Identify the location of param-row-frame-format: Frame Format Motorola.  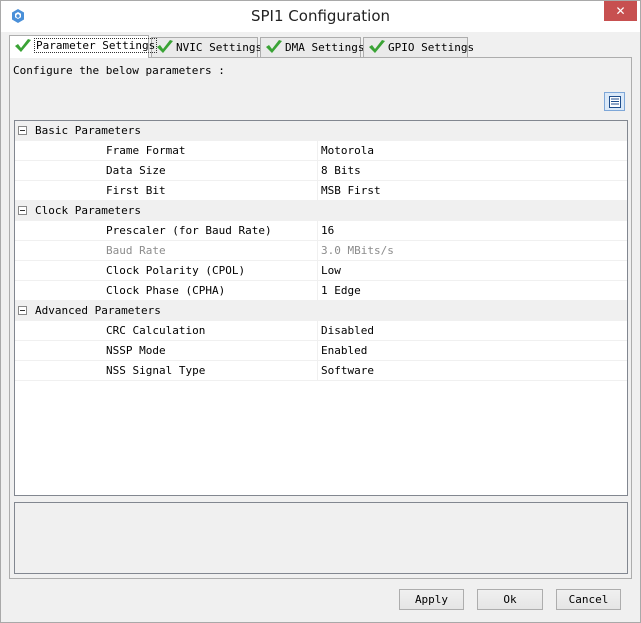
(321, 151).